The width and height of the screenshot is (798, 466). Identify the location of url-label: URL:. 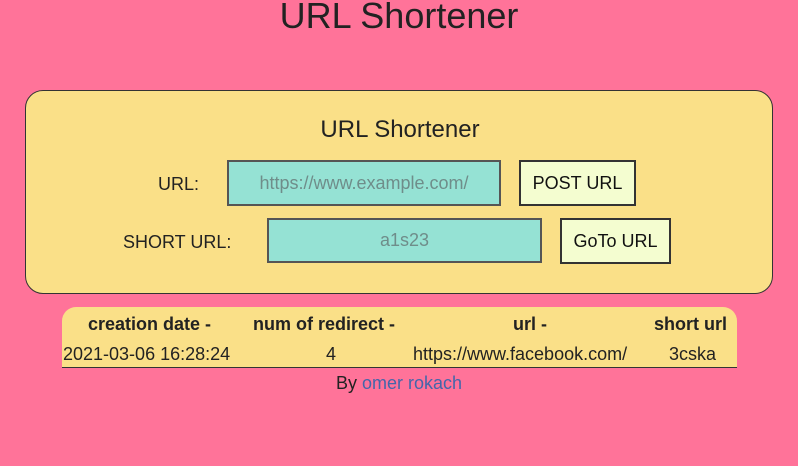
(179, 184).